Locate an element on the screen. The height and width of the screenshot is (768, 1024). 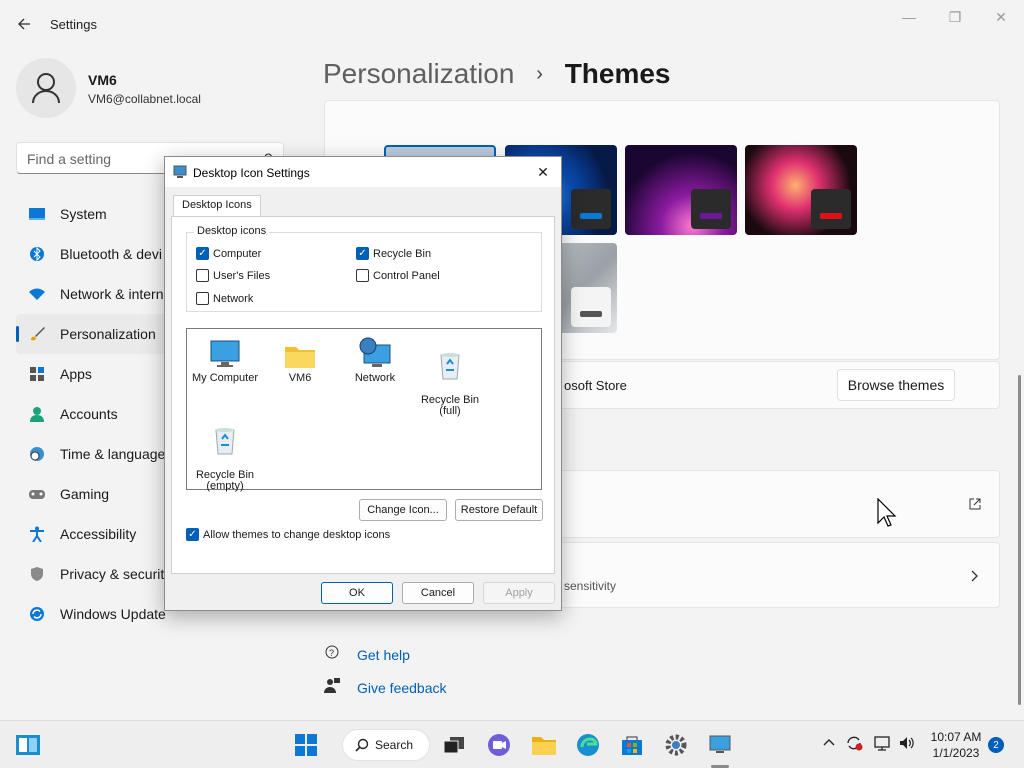
close-button: ✕ is located at coordinates (1001, 17).